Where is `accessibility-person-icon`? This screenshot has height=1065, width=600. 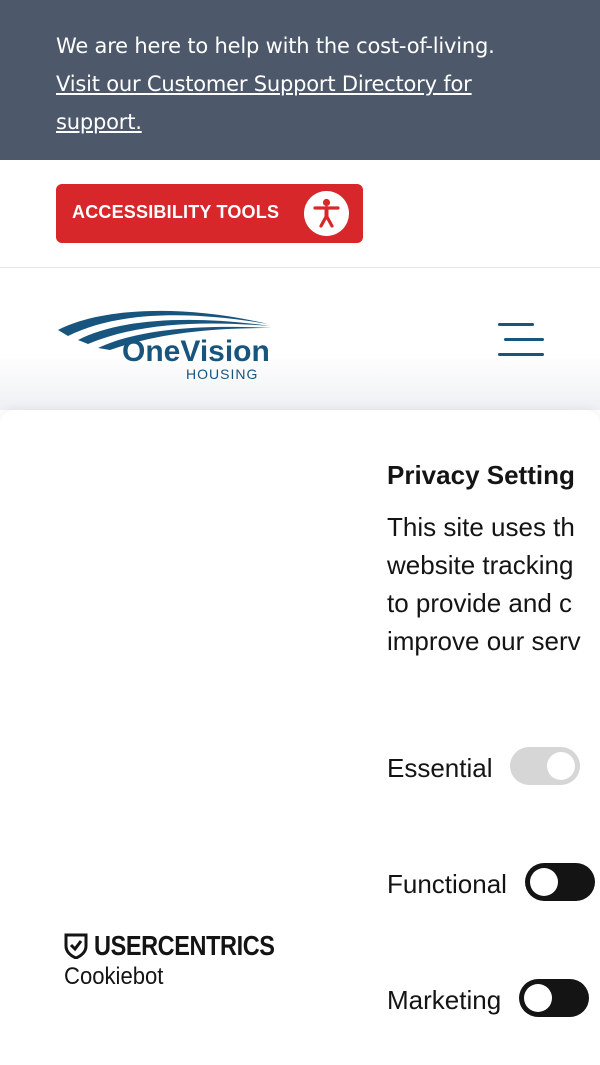 accessibility-person-icon is located at coordinates (326, 213).